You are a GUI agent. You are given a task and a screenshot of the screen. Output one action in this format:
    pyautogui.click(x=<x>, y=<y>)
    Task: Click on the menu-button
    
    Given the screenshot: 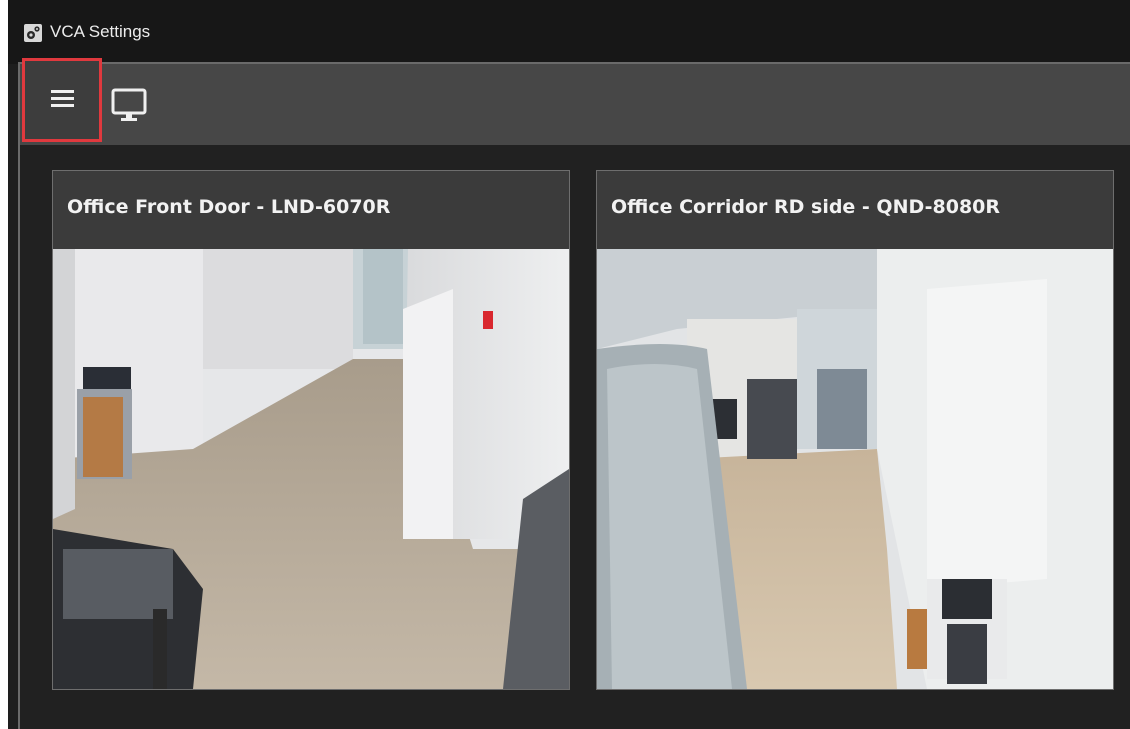 What is the action you would take?
    pyautogui.click(x=62, y=100)
    